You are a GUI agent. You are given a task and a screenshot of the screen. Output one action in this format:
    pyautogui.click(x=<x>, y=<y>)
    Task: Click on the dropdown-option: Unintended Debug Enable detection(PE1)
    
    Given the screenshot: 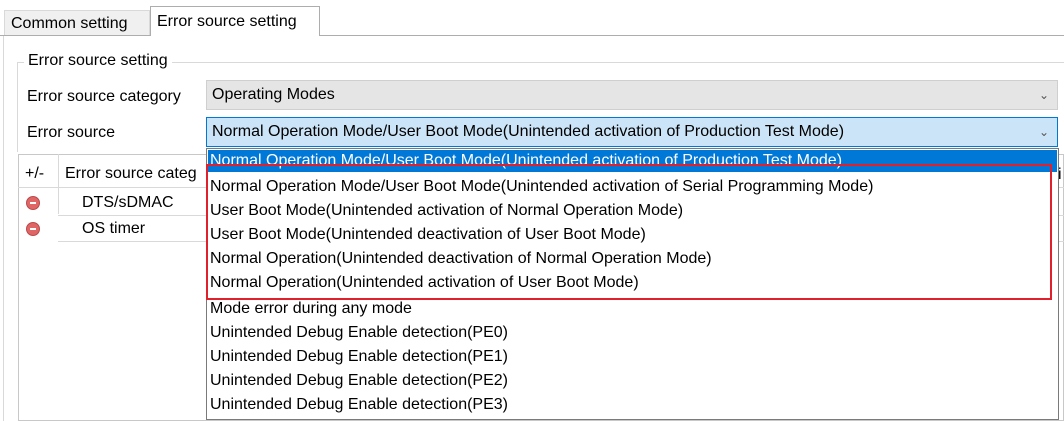 What is the action you would take?
    pyautogui.click(x=632, y=357)
    